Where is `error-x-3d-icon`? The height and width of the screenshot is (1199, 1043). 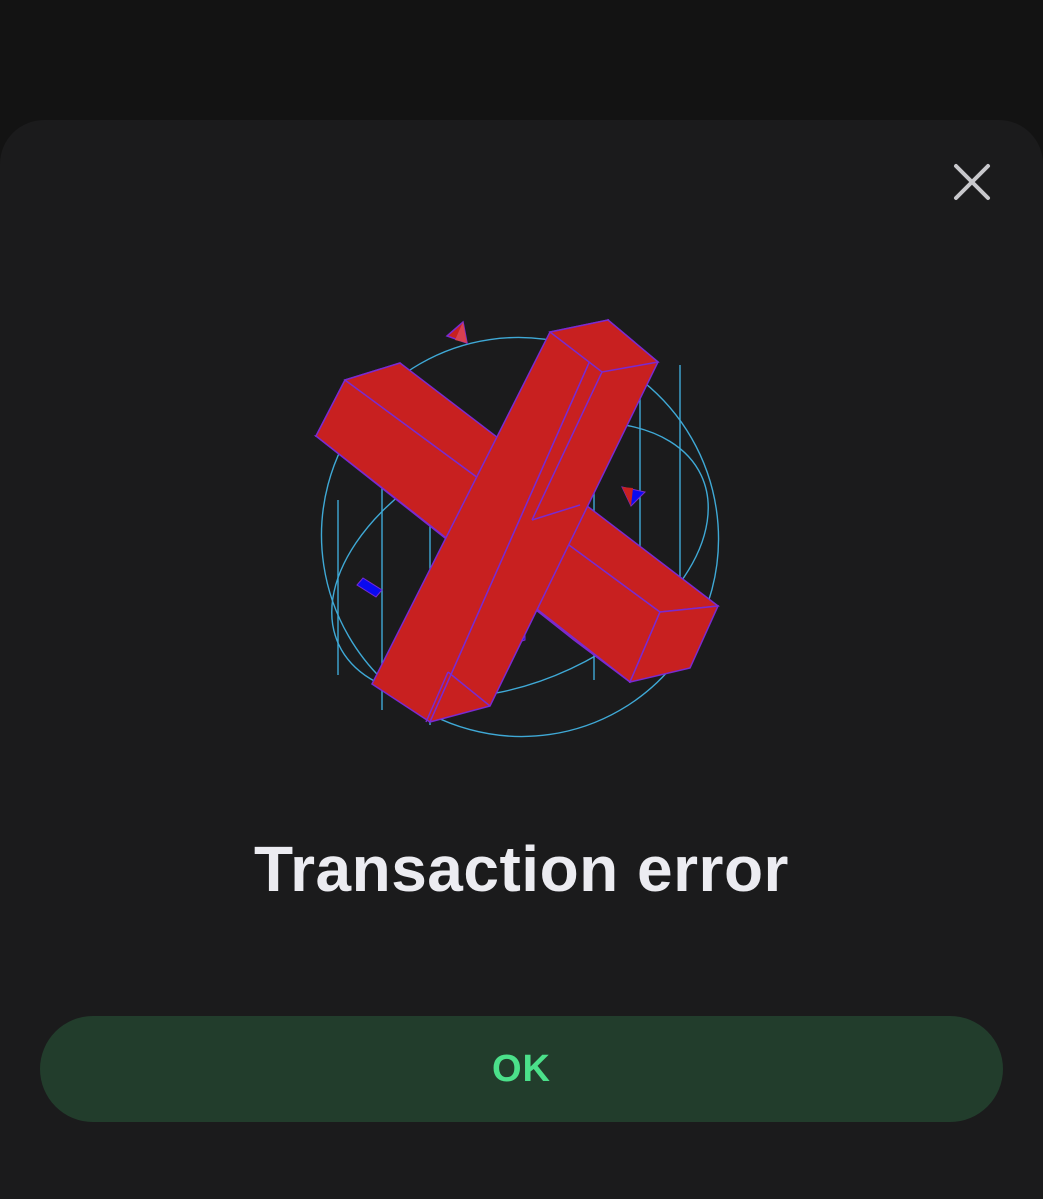 error-x-3d-icon is located at coordinates (516, 528).